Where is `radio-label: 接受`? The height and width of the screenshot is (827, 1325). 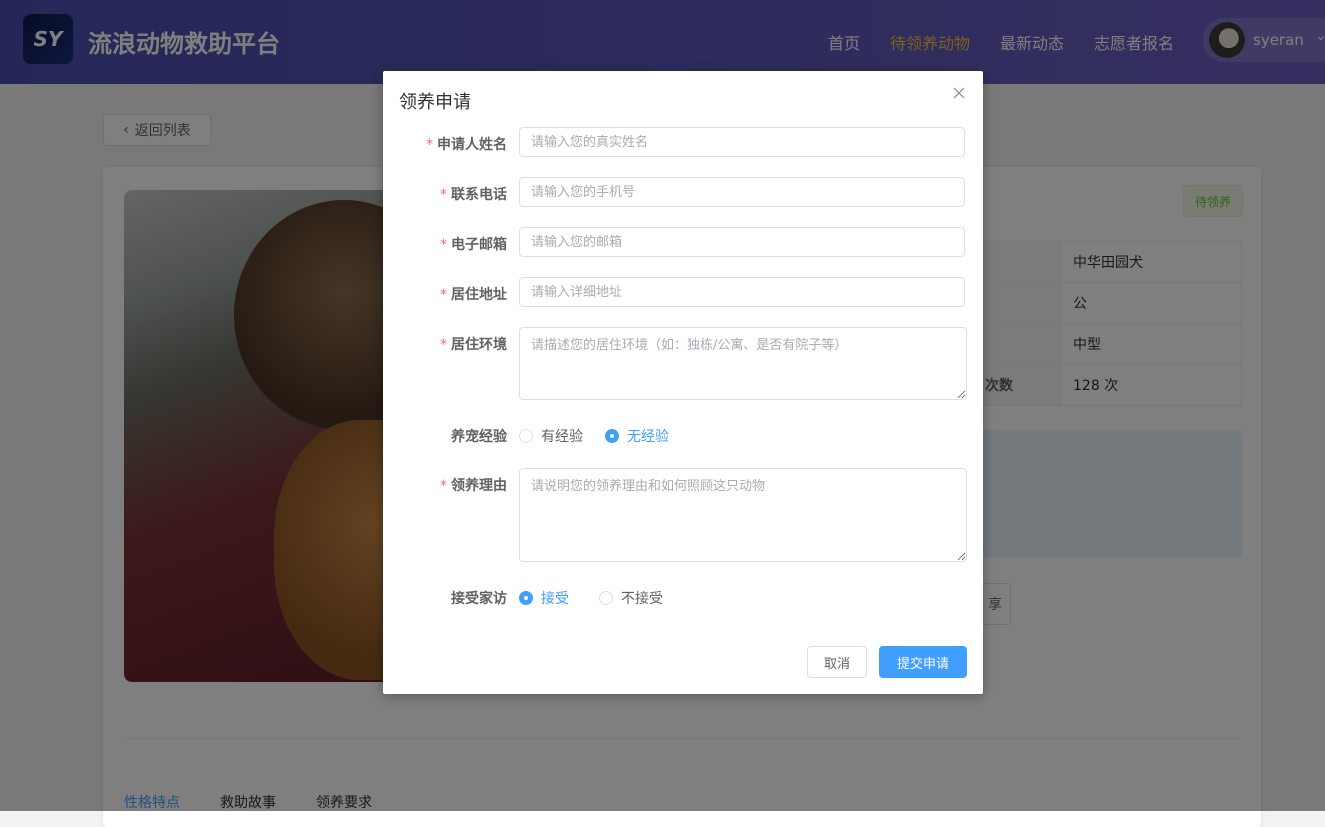 radio-label: 接受 is located at coordinates (555, 599).